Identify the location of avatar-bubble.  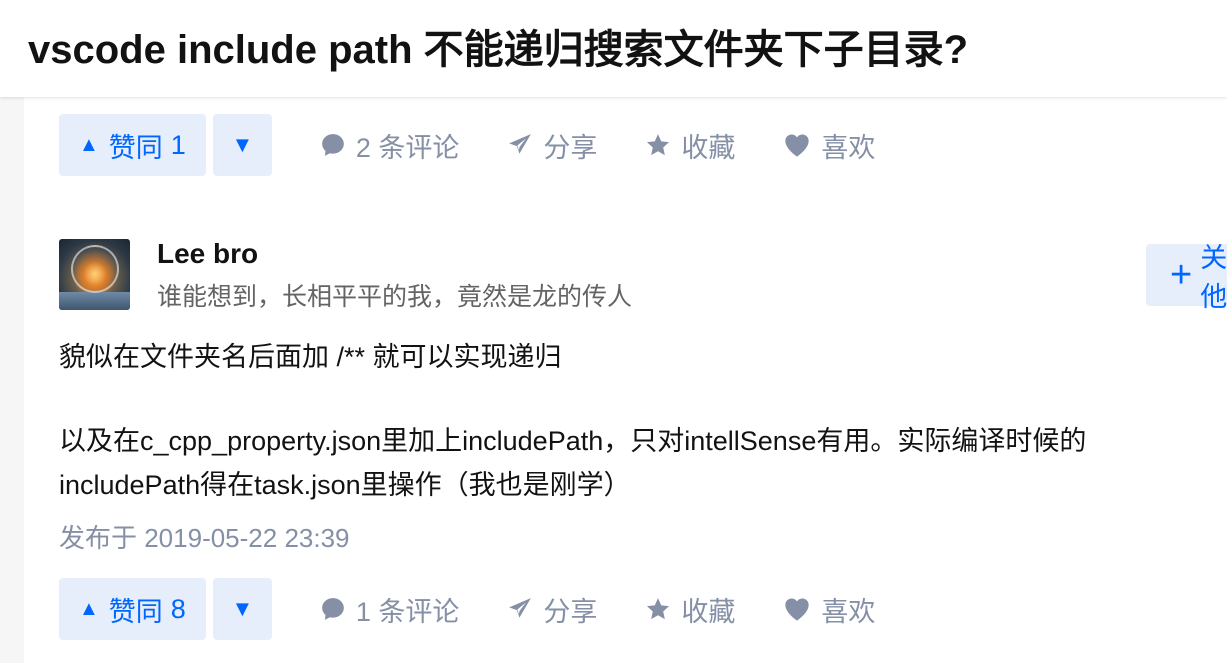
(95, 269).